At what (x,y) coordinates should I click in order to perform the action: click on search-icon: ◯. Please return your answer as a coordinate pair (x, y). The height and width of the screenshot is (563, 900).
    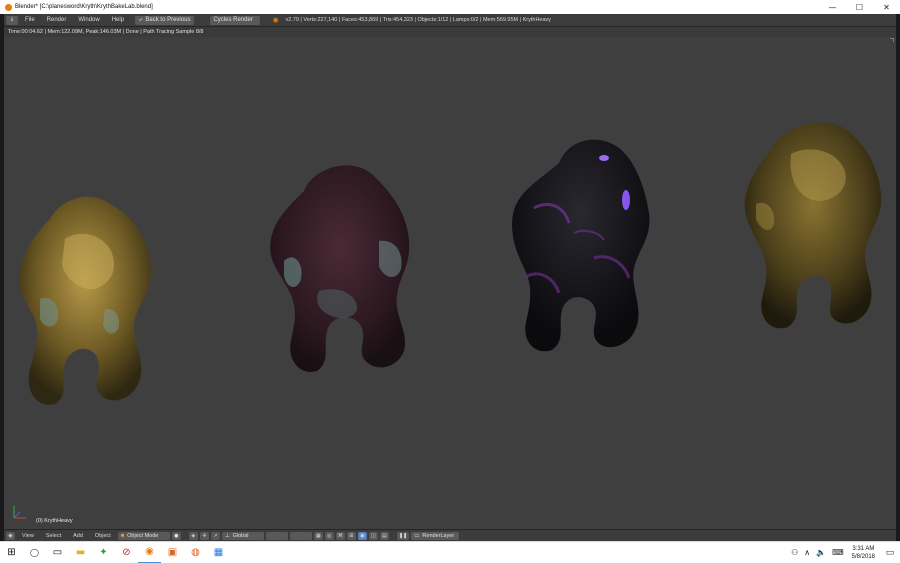
    Looking at the image, I should click on (34, 552).